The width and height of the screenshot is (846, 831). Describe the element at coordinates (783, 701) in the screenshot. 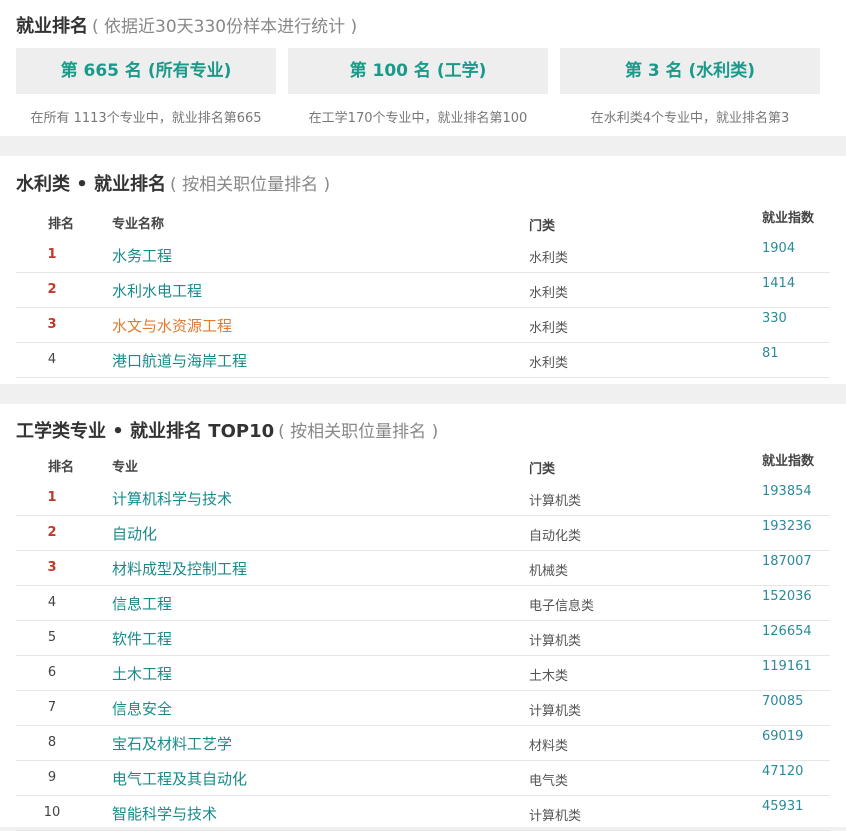

I see `employment-index-cell: 70085` at that location.